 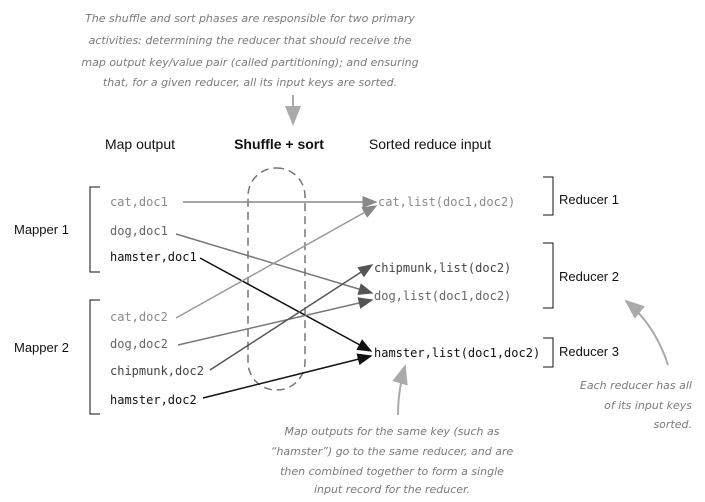 I want to click on mapper-2-label: Mapper 2, so click(x=41, y=347).